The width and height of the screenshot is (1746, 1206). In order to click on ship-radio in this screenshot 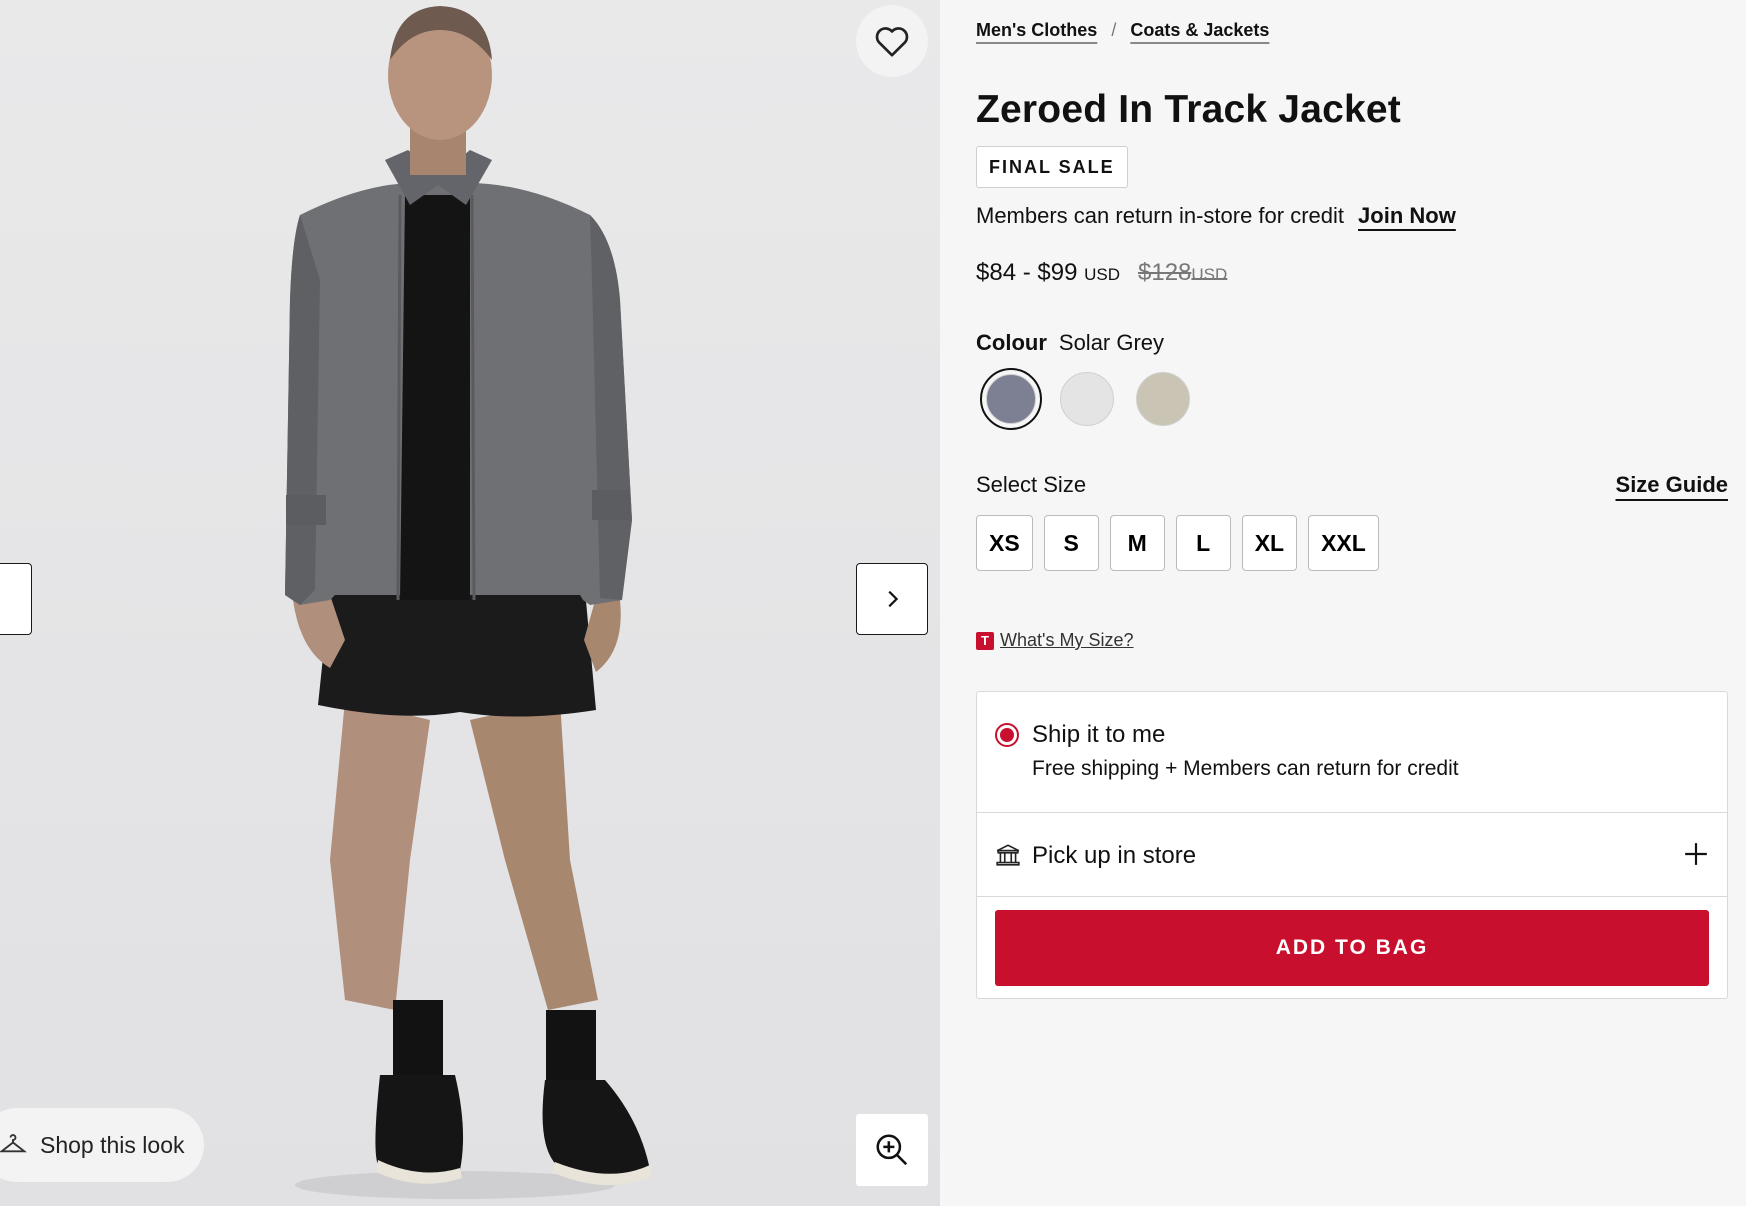, I will do `click(1007, 735)`.